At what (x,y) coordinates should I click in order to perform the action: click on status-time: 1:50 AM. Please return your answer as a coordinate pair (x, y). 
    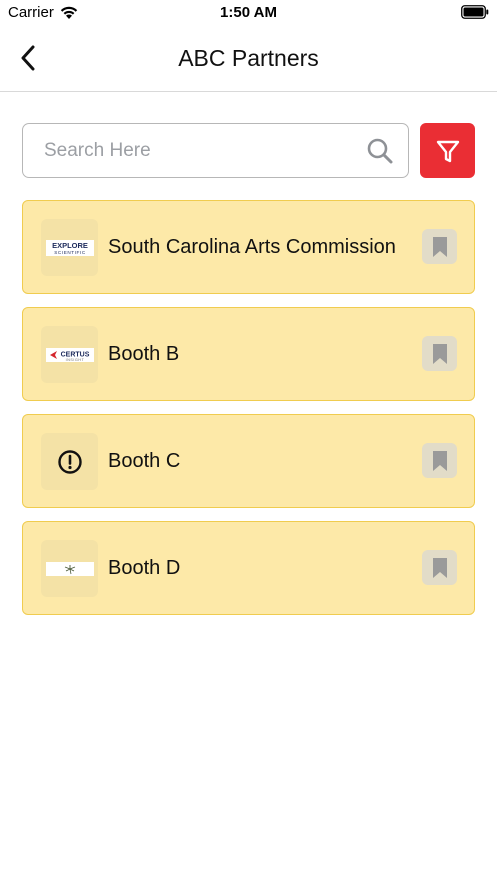
    Looking at the image, I should click on (248, 12).